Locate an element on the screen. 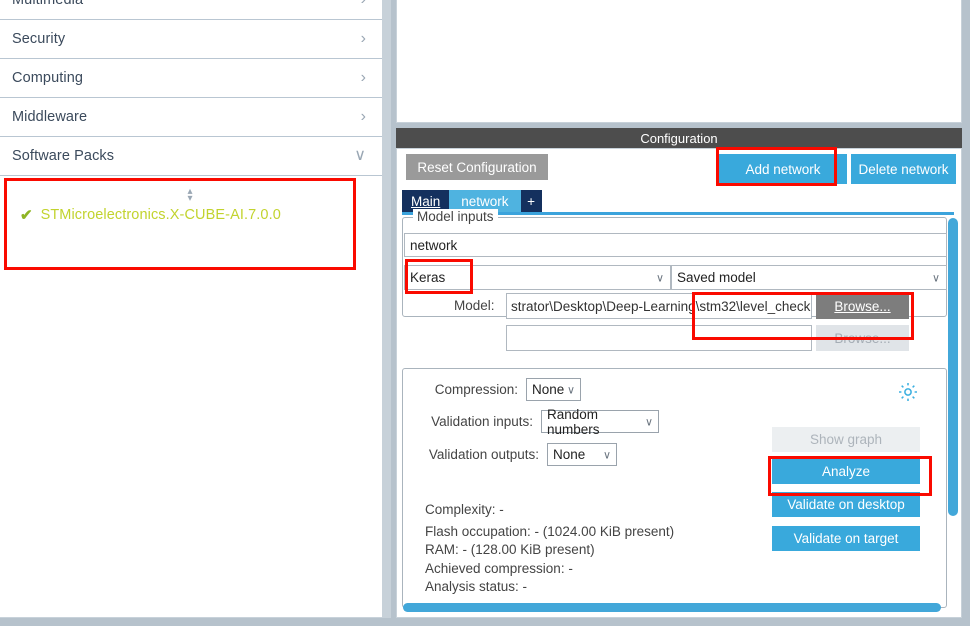  complexity-text: Complexity: - is located at coordinates (464, 509).